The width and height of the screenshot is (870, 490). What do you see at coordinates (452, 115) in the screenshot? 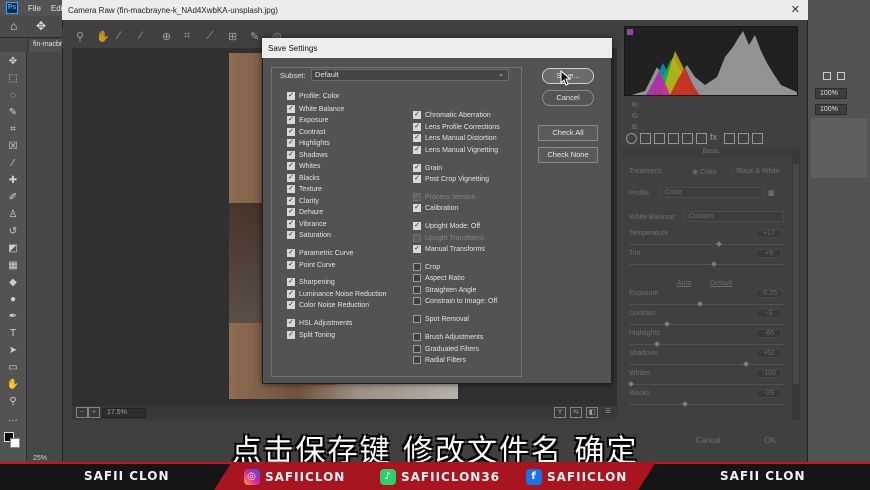
I see `checkbox-chromatic-aberration: ✓ Chromatic Aberration` at bounding box center [452, 115].